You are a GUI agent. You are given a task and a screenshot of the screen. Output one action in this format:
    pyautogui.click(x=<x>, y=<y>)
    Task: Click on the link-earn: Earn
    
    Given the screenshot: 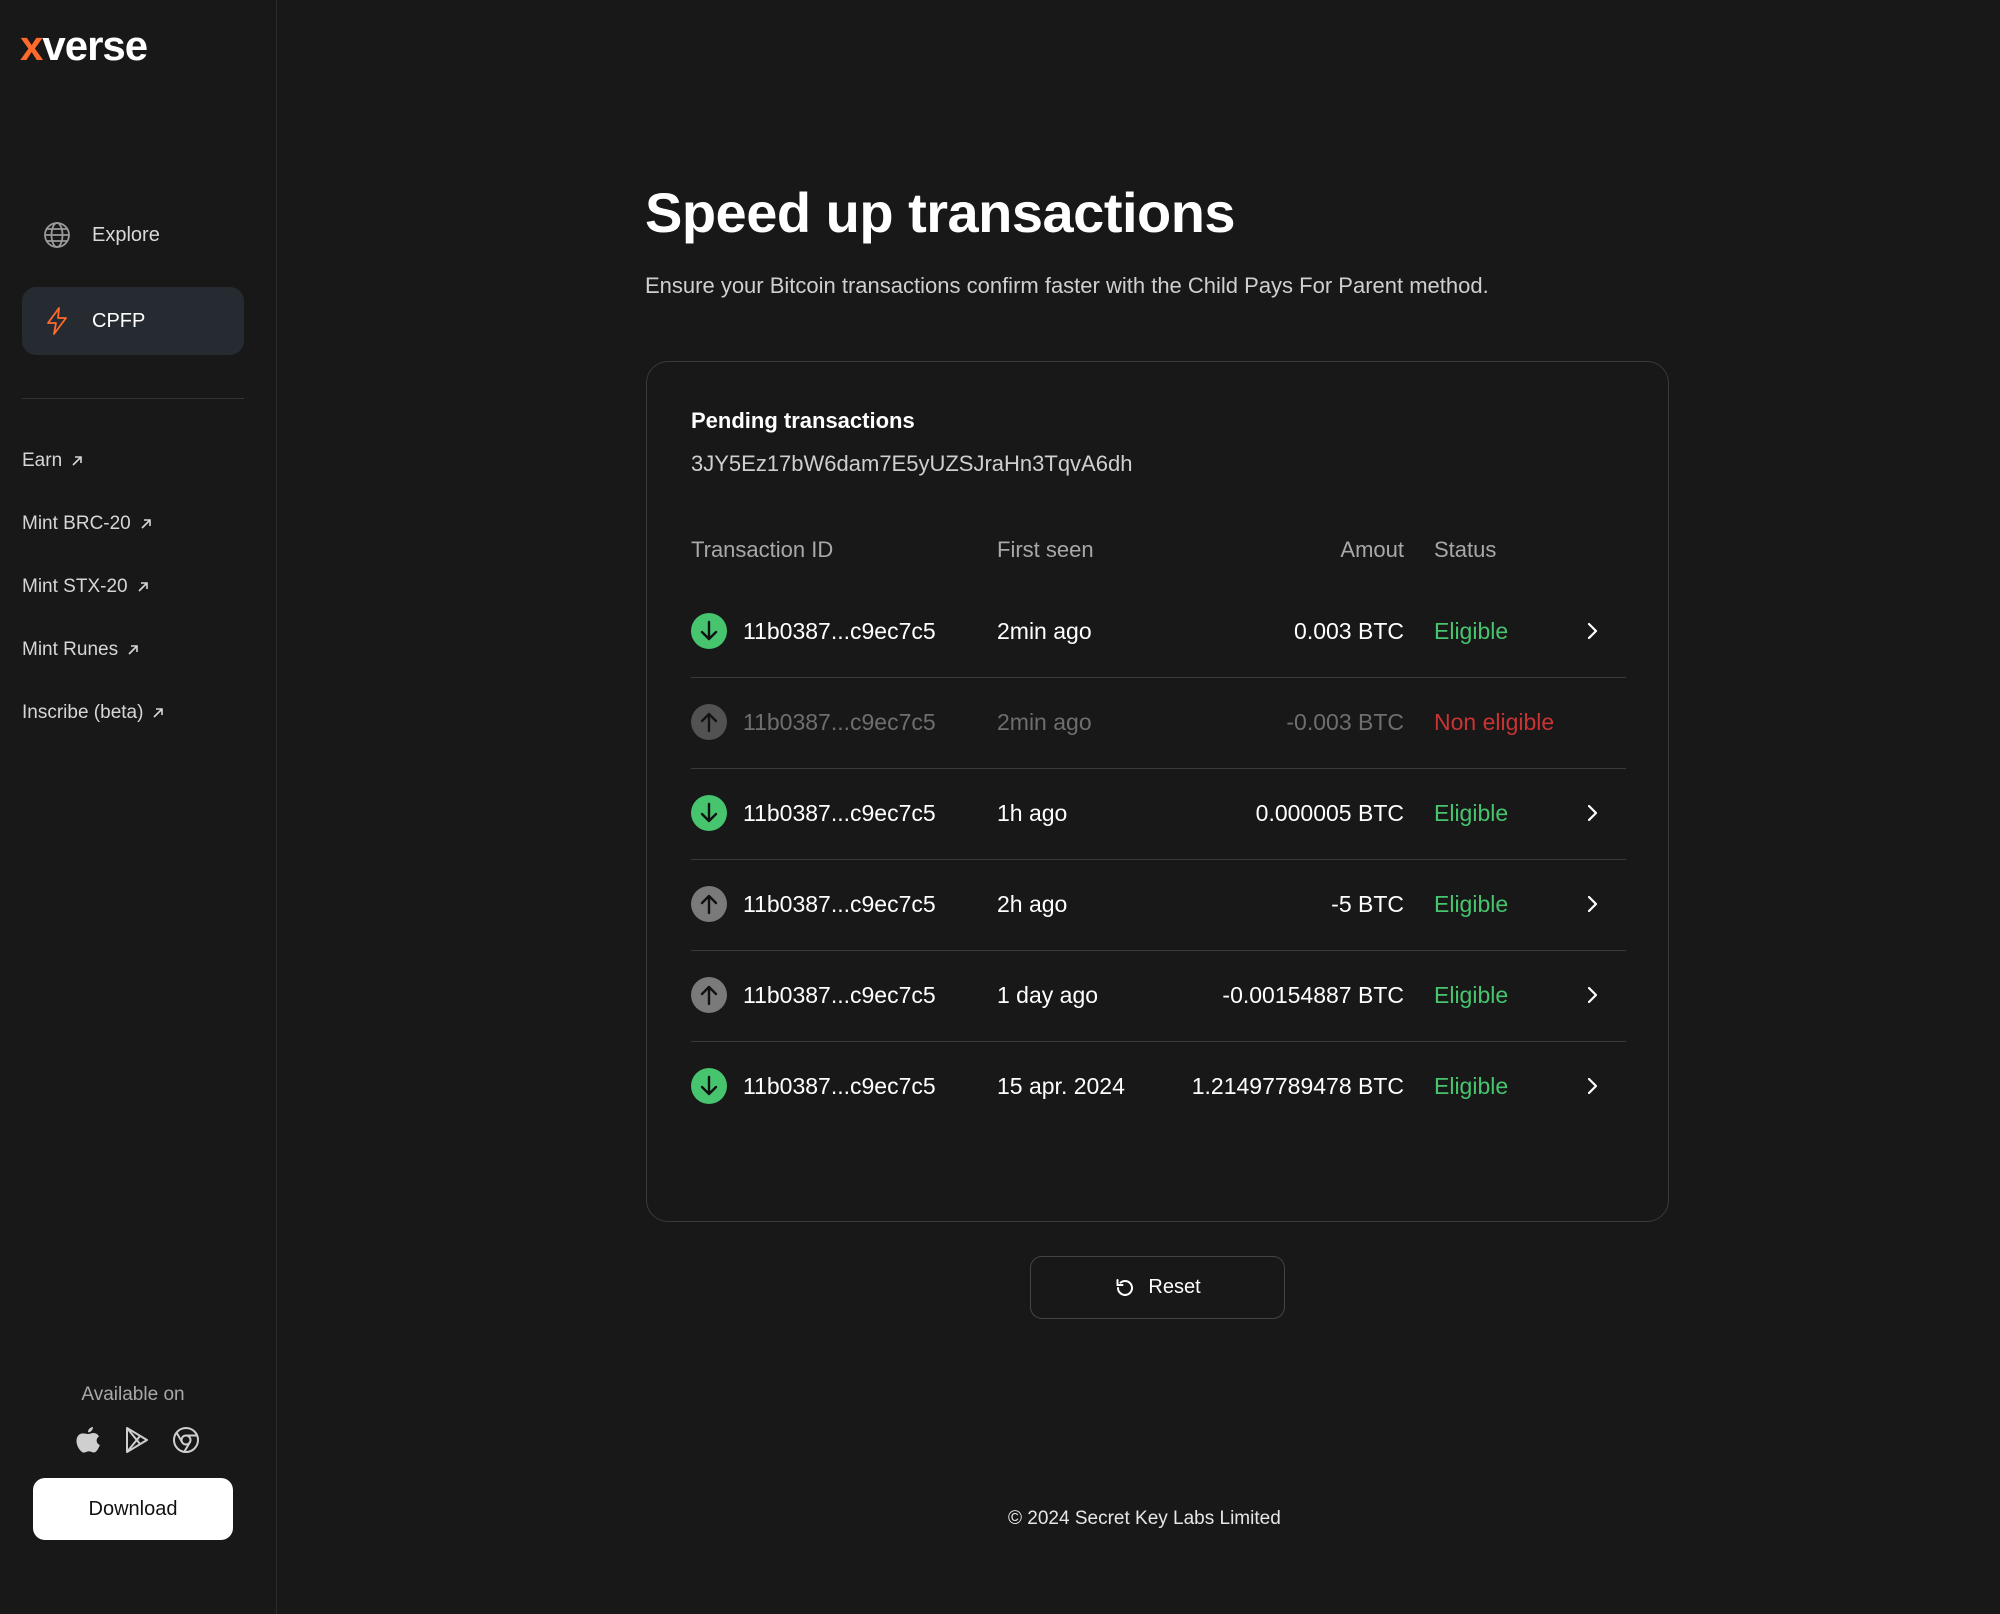 What is the action you would take?
    pyautogui.click(x=53, y=461)
    